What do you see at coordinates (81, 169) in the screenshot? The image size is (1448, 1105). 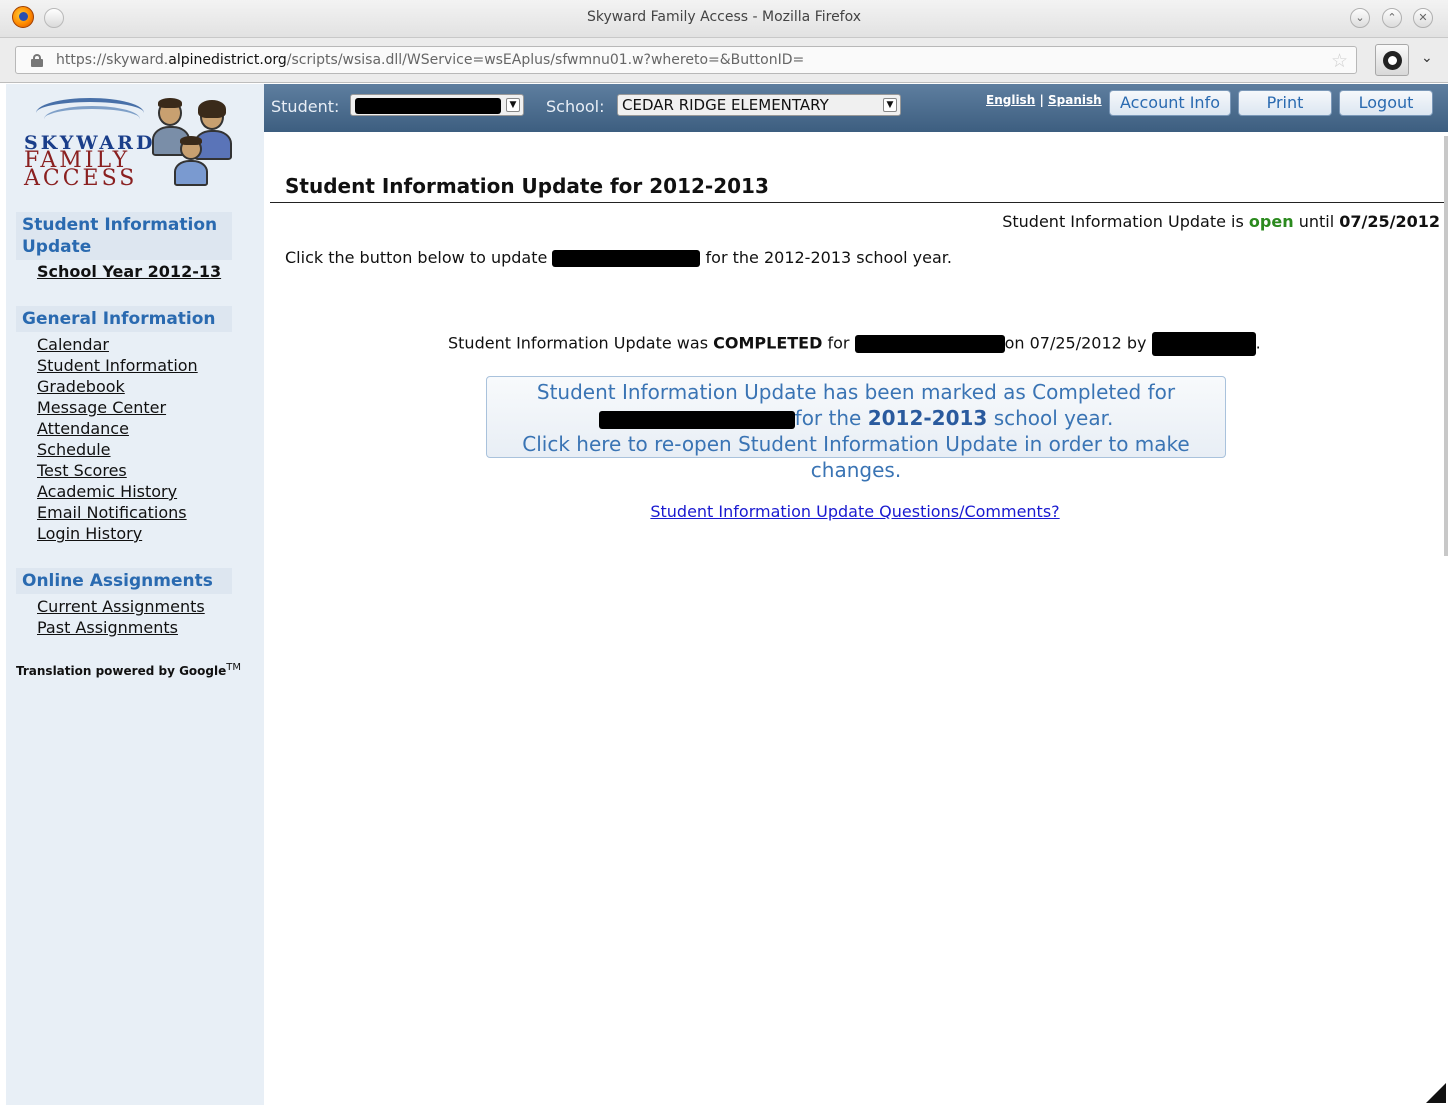 I see `logo-text-family-access: FAMILY ACCESS` at bounding box center [81, 169].